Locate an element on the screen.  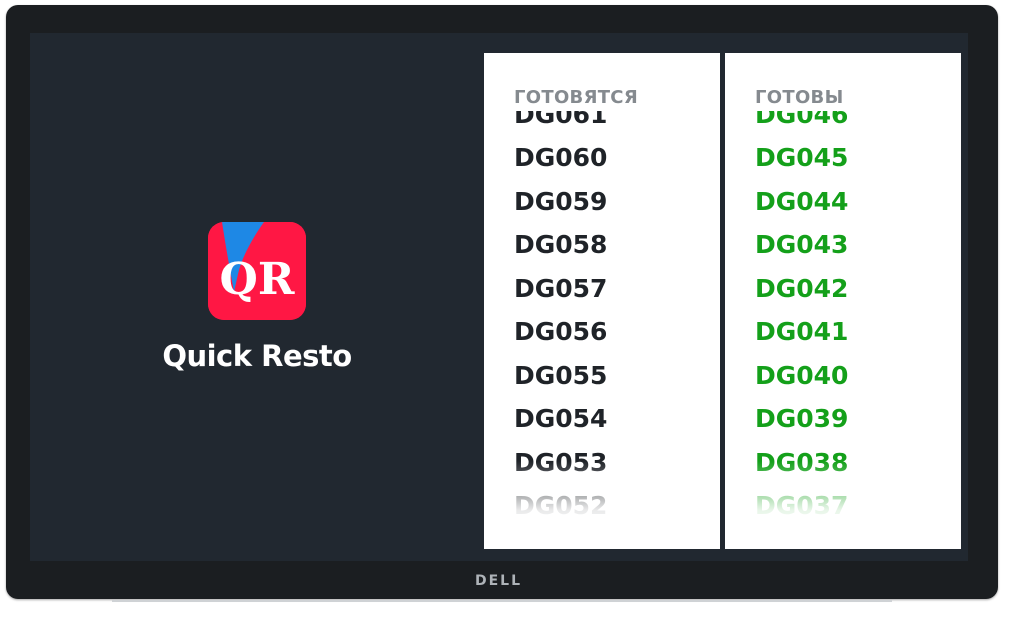
ready-order: DG046 is located at coordinates (802, 120).